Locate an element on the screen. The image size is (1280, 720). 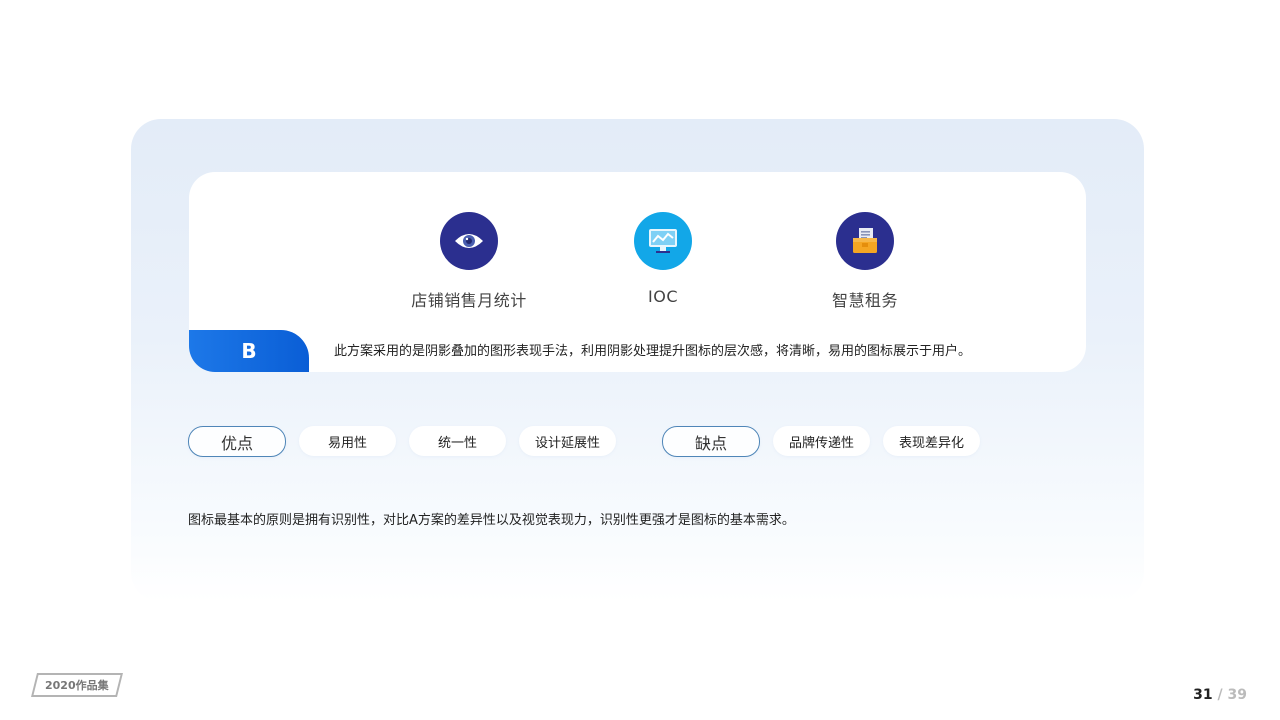
icon-item-ioc: IOC is located at coordinates (663, 259).